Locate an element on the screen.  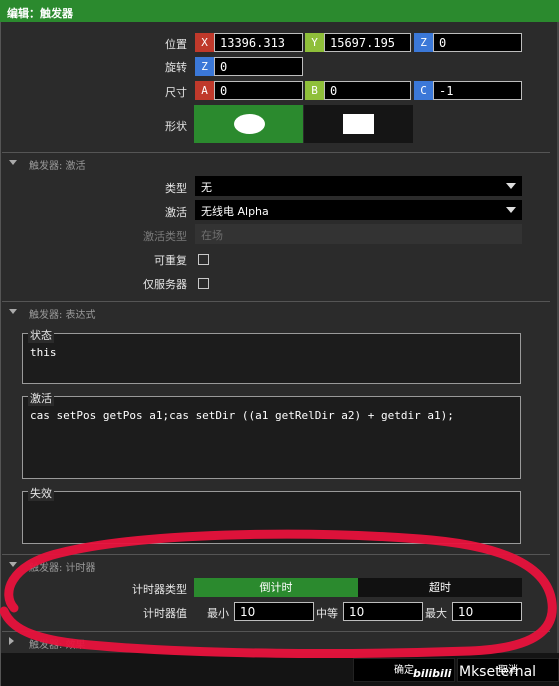
shape-rectangle-button is located at coordinates (358, 124).